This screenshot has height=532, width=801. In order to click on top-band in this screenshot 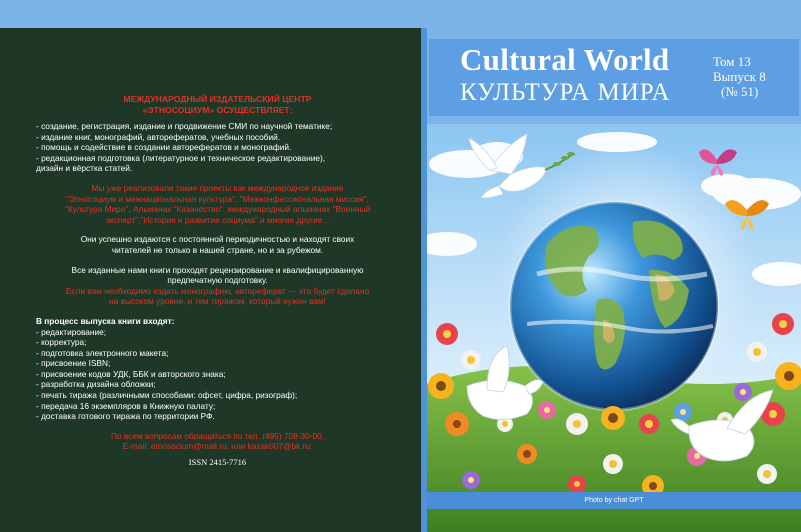, I will do `click(400, 14)`.